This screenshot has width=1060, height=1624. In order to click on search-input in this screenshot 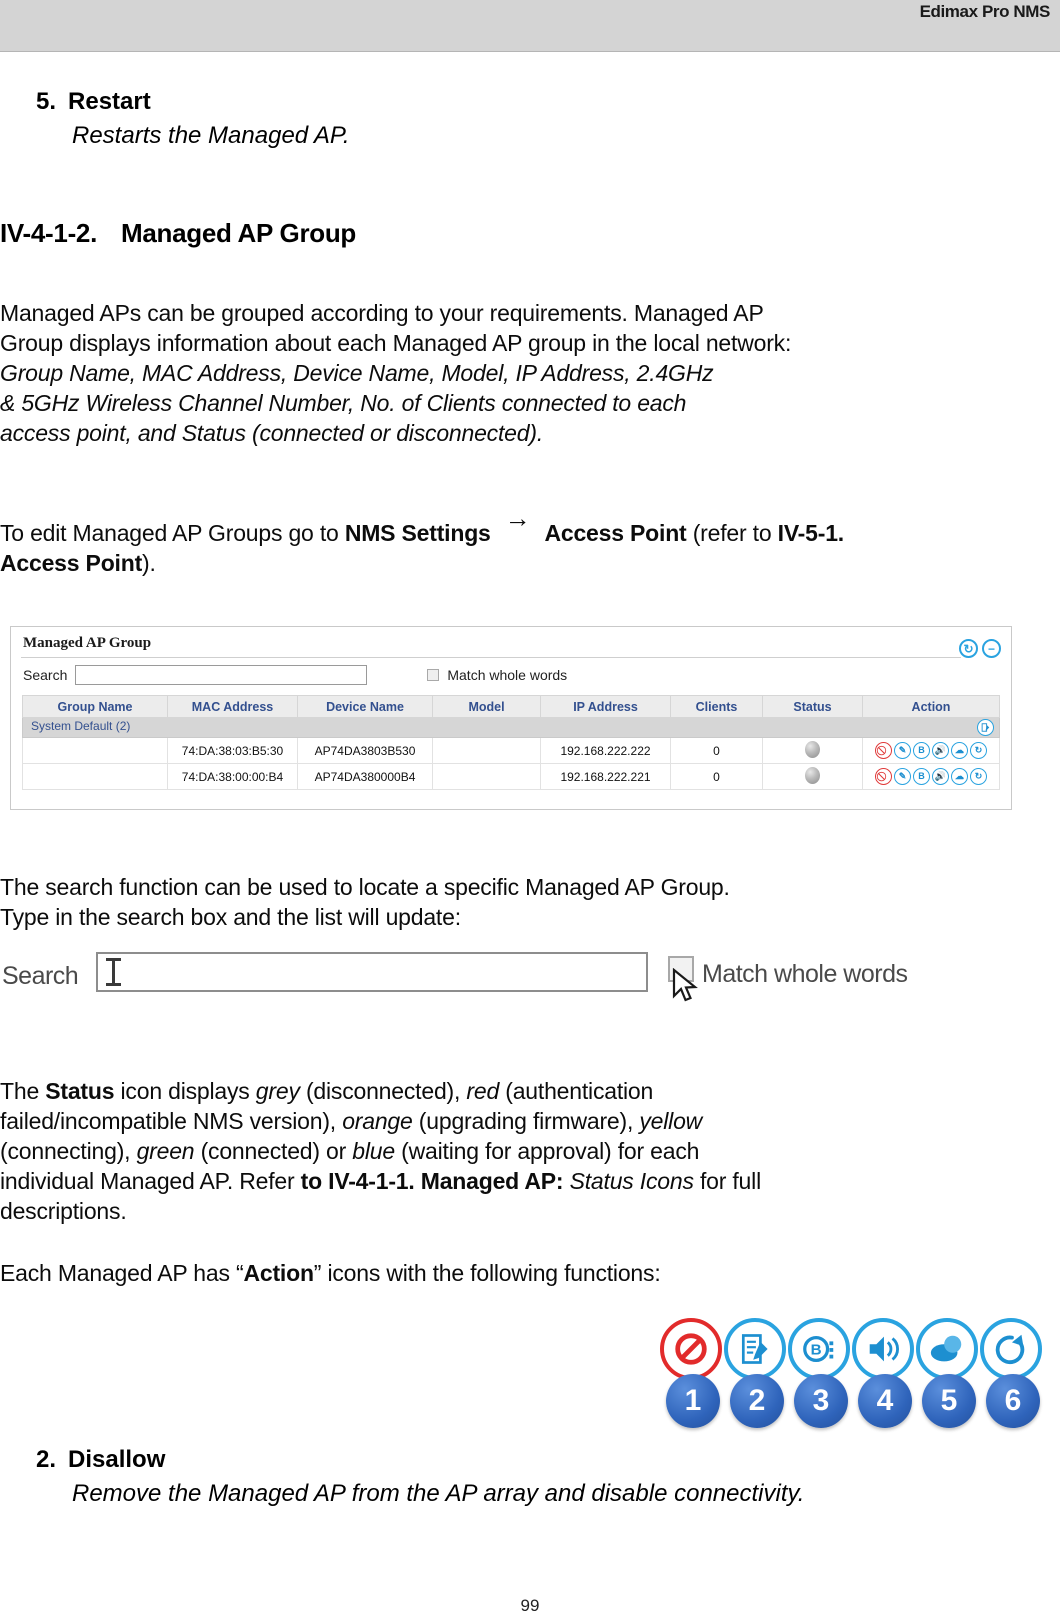, I will do `click(221, 675)`.